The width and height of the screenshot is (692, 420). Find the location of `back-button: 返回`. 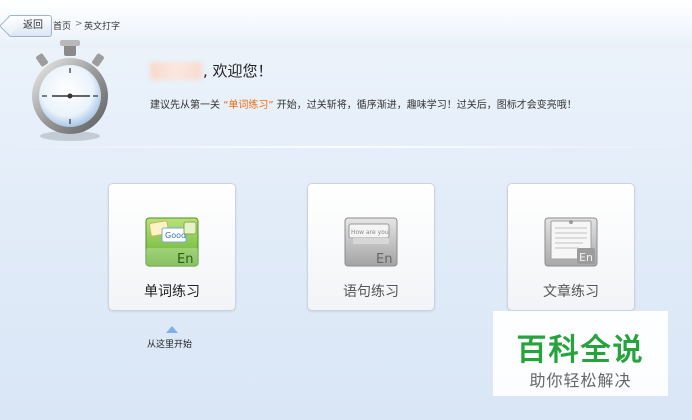

back-button: 返回 is located at coordinates (30, 26).